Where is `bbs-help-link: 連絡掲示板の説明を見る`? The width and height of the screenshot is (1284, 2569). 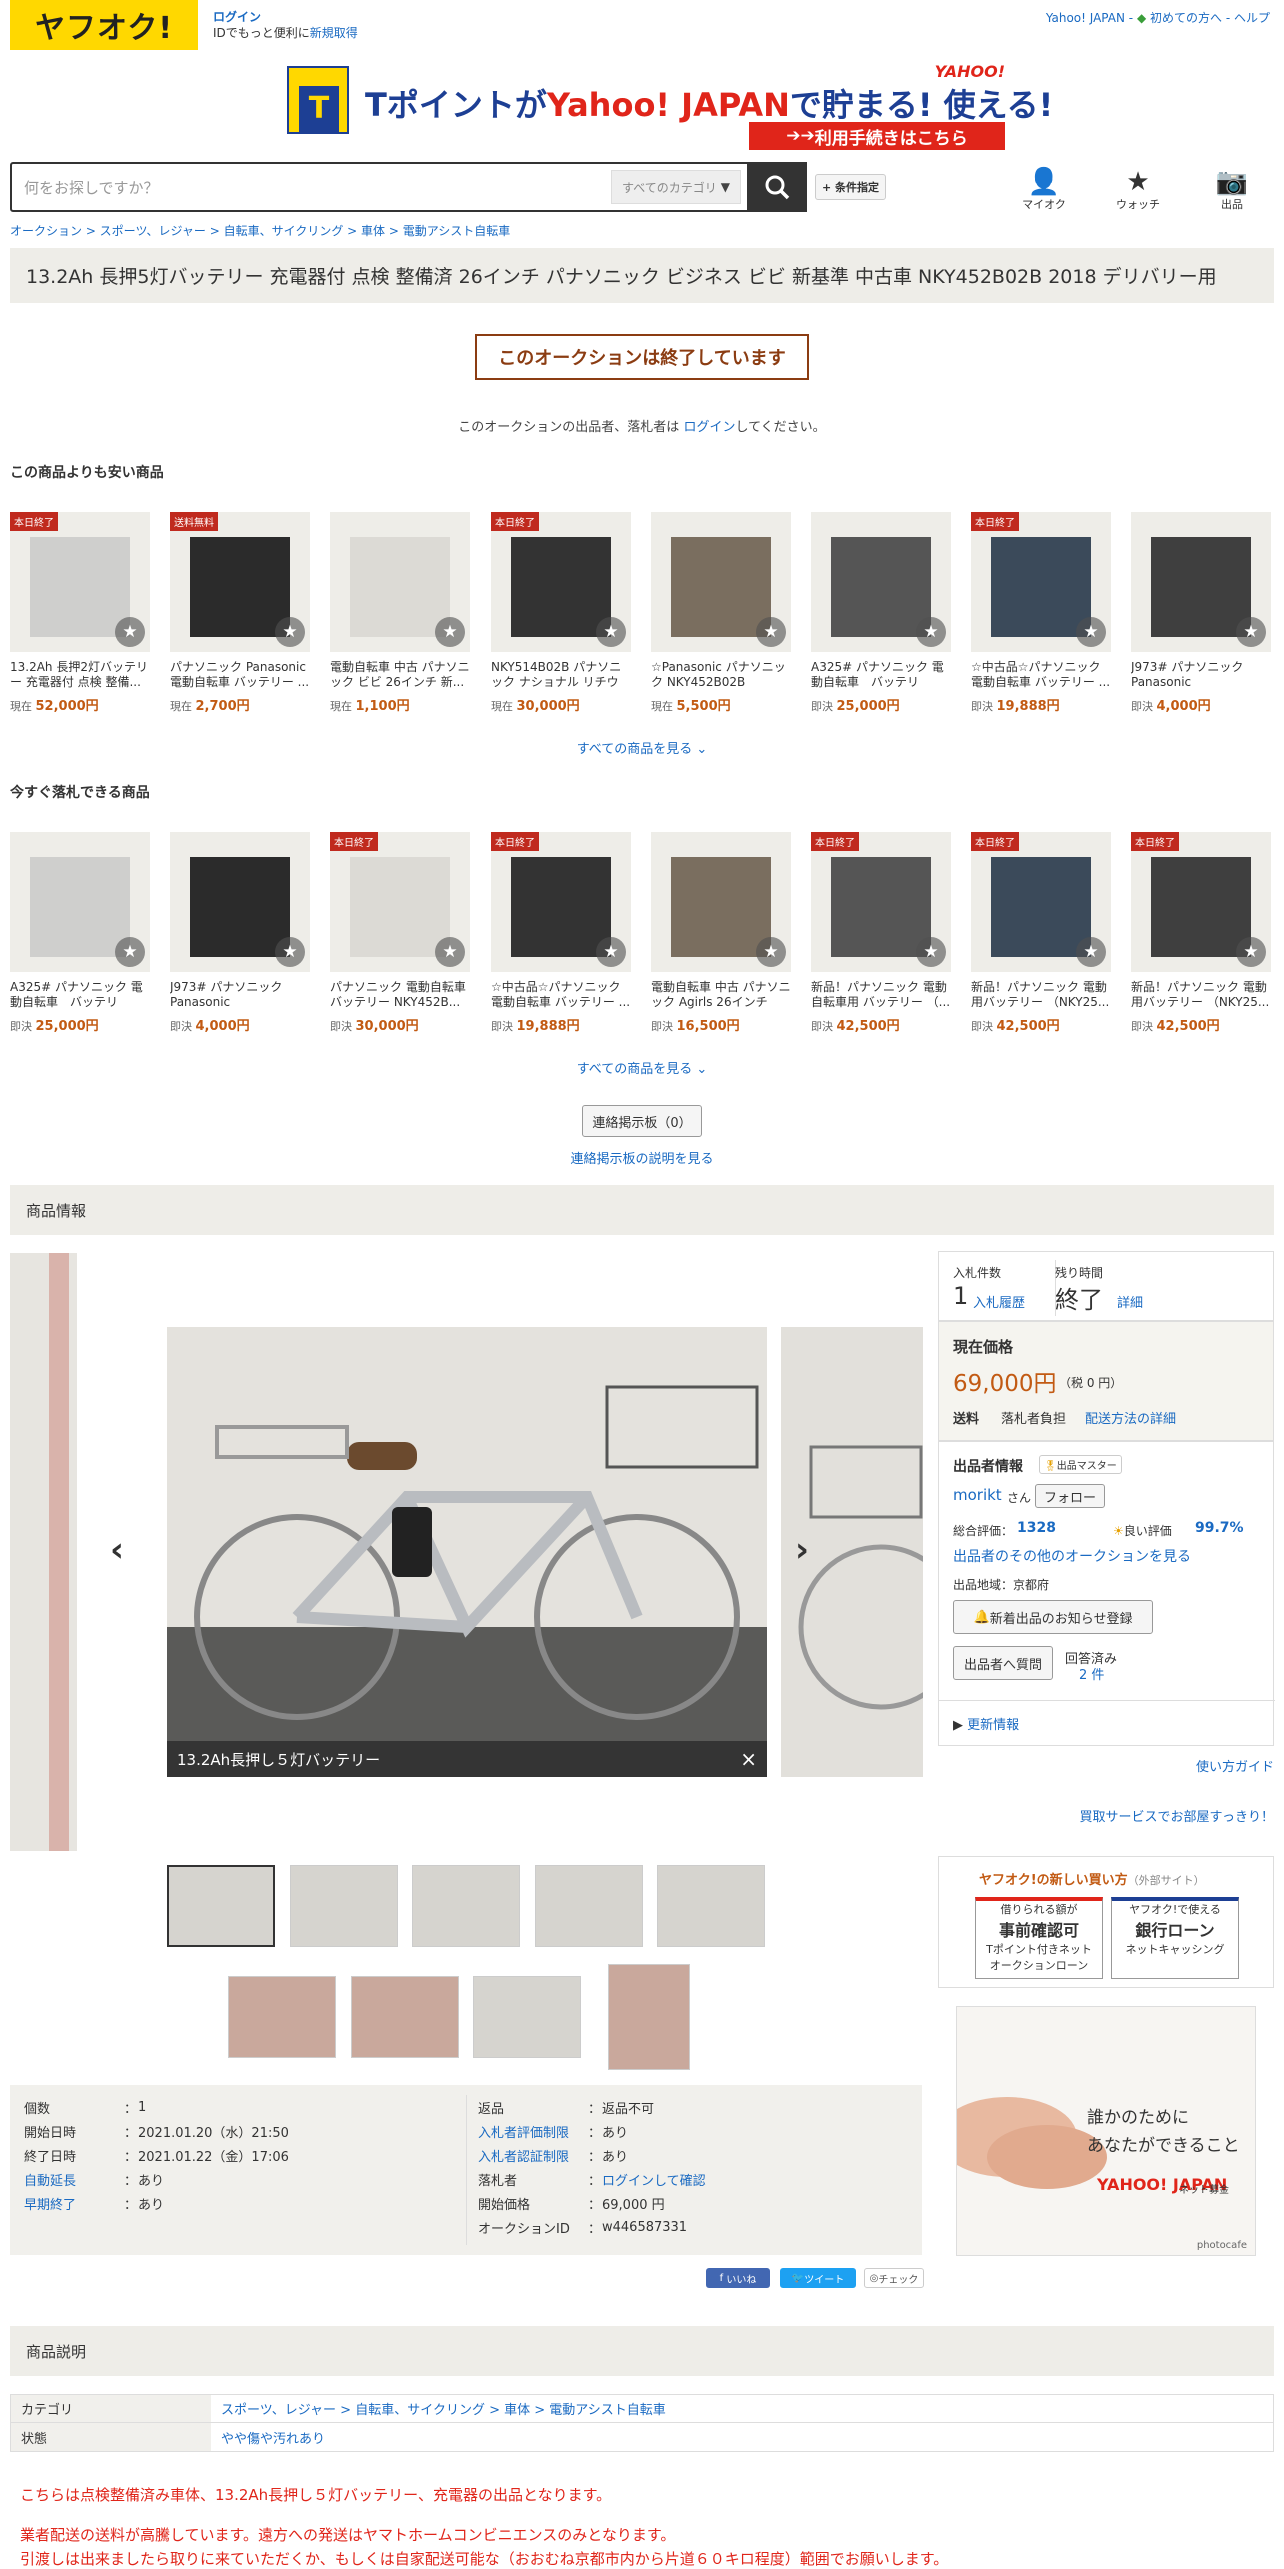 bbs-help-link: 連絡掲示板の説明を見る is located at coordinates (642, 1157).